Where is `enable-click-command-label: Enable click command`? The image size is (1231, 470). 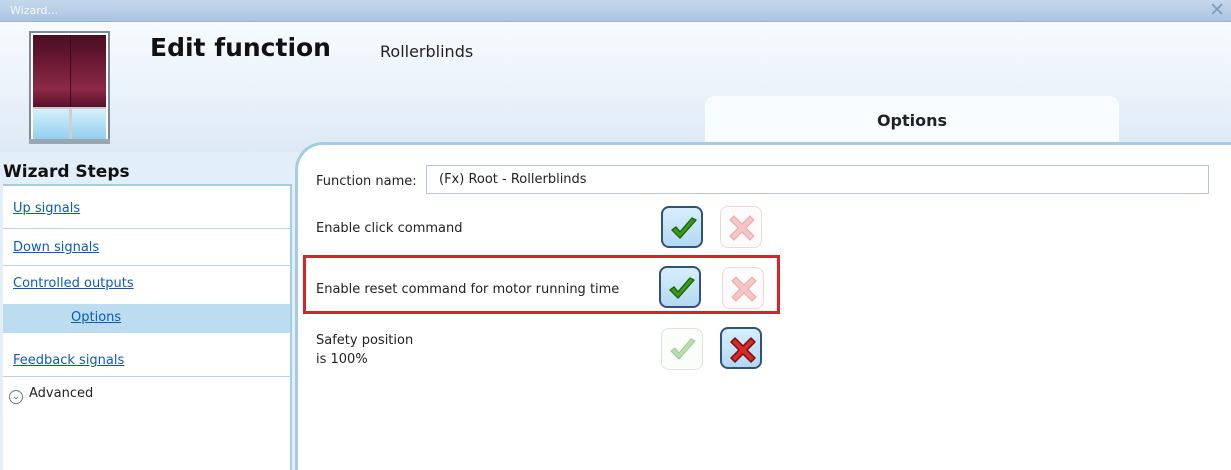 enable-click-command-label: Enable click command is located at coordinates (389, 228).